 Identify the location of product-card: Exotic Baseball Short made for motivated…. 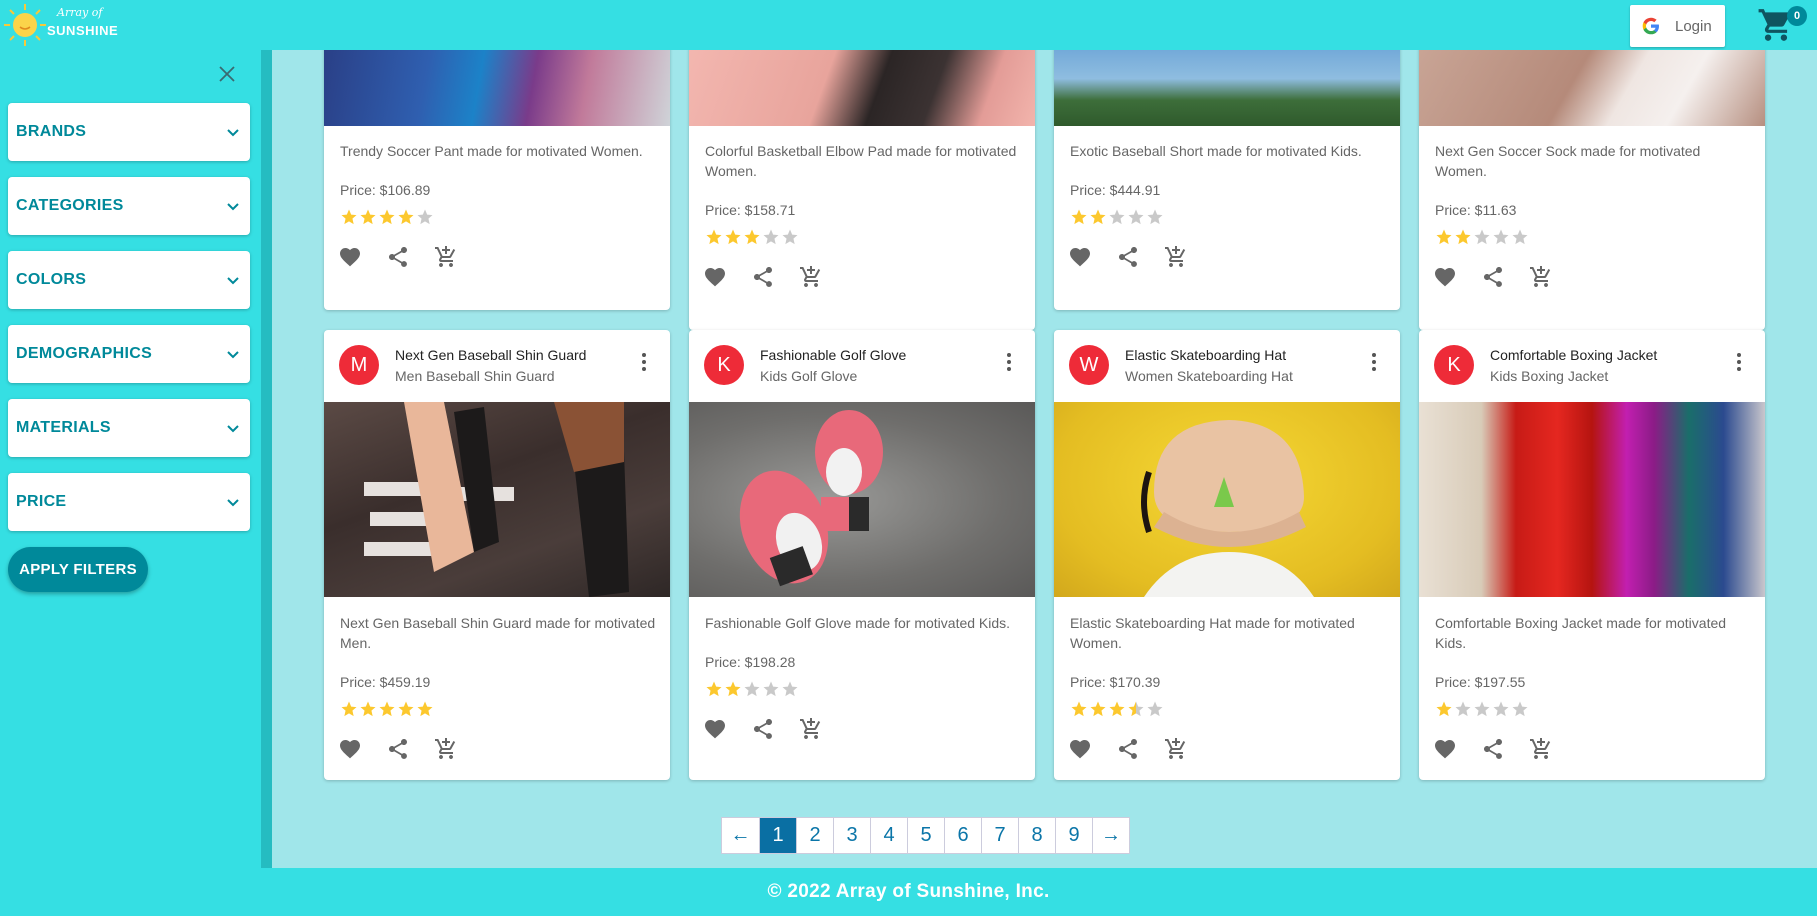
(1227, 175).